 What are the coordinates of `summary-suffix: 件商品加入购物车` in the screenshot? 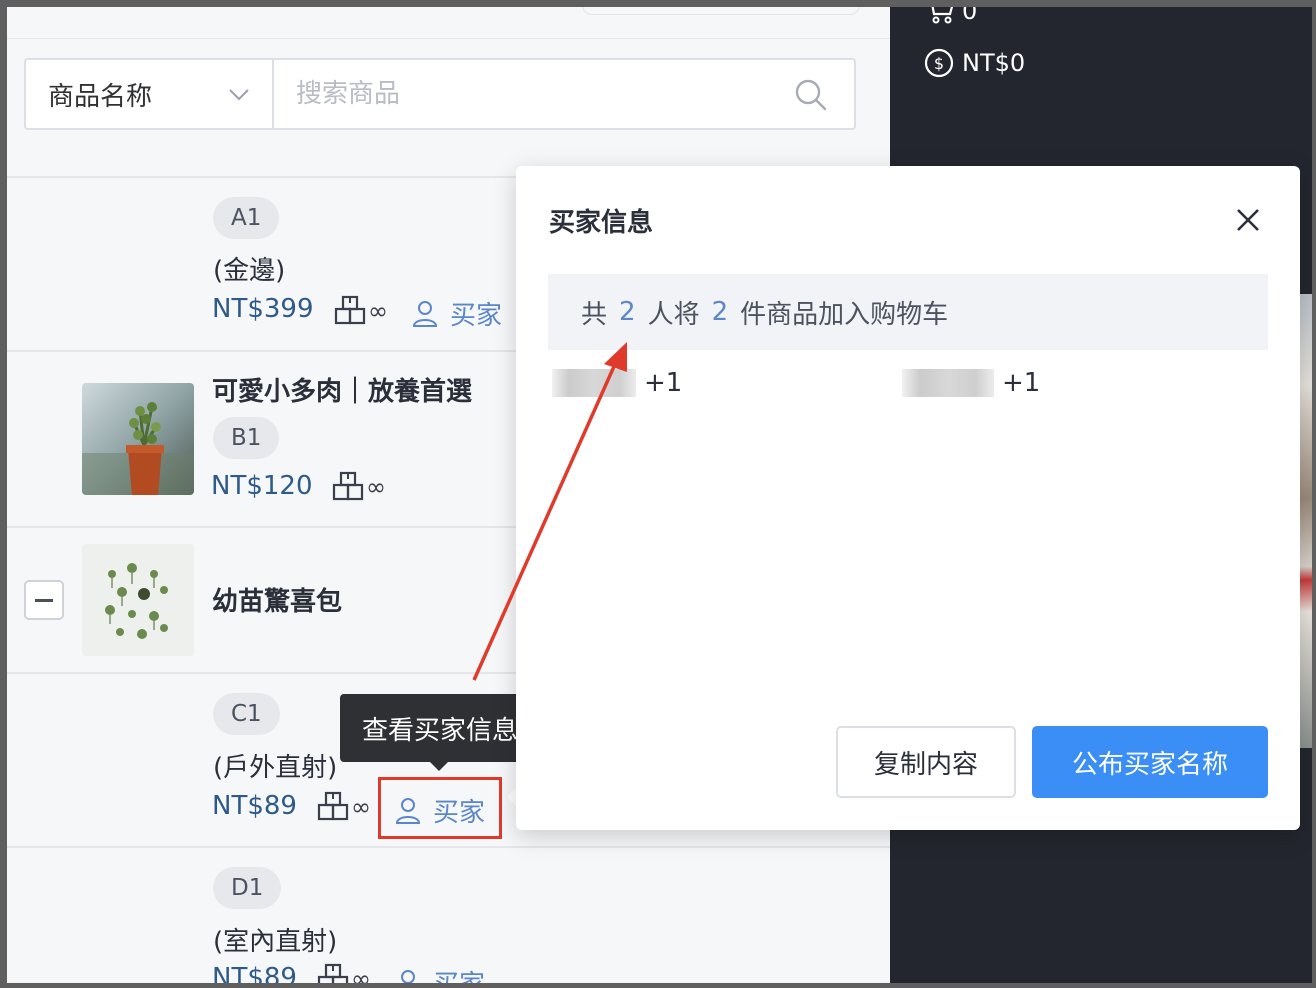 It's located at (844, 314).